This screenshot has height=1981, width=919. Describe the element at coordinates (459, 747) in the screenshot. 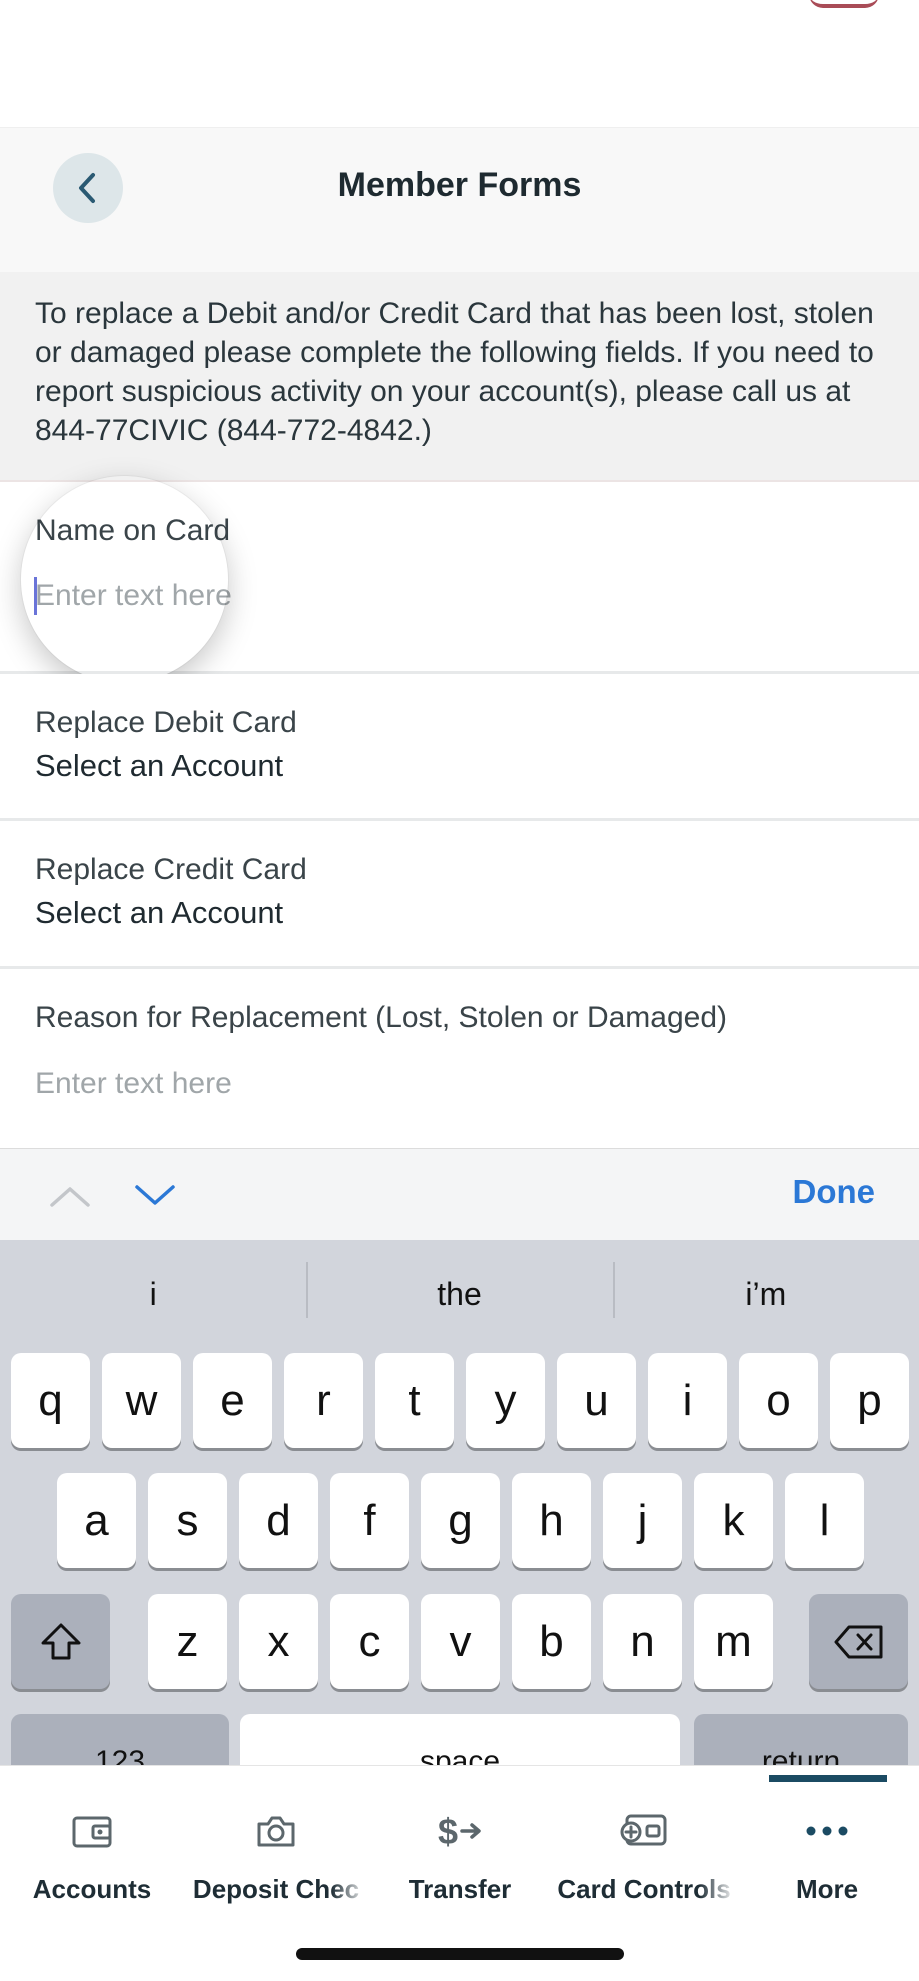

I see `replace-debit-card-field: Replace Debit Card Select an Account` at that location.